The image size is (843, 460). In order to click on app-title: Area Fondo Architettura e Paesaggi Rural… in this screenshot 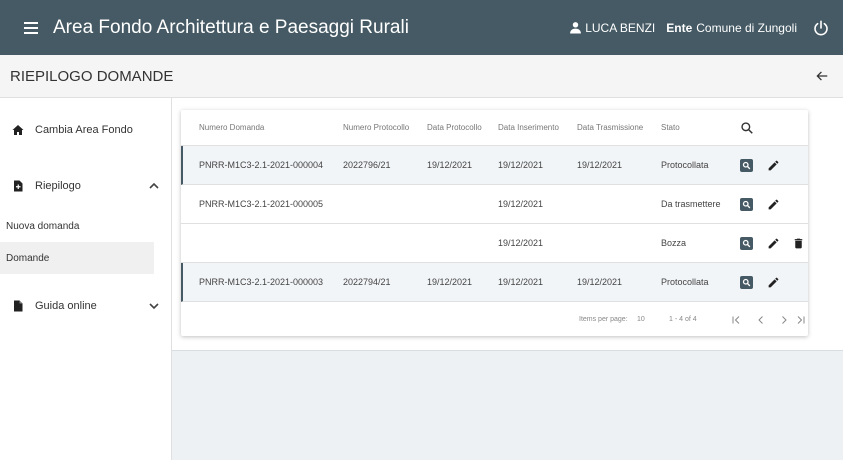, I will do `click(231, 27)`.